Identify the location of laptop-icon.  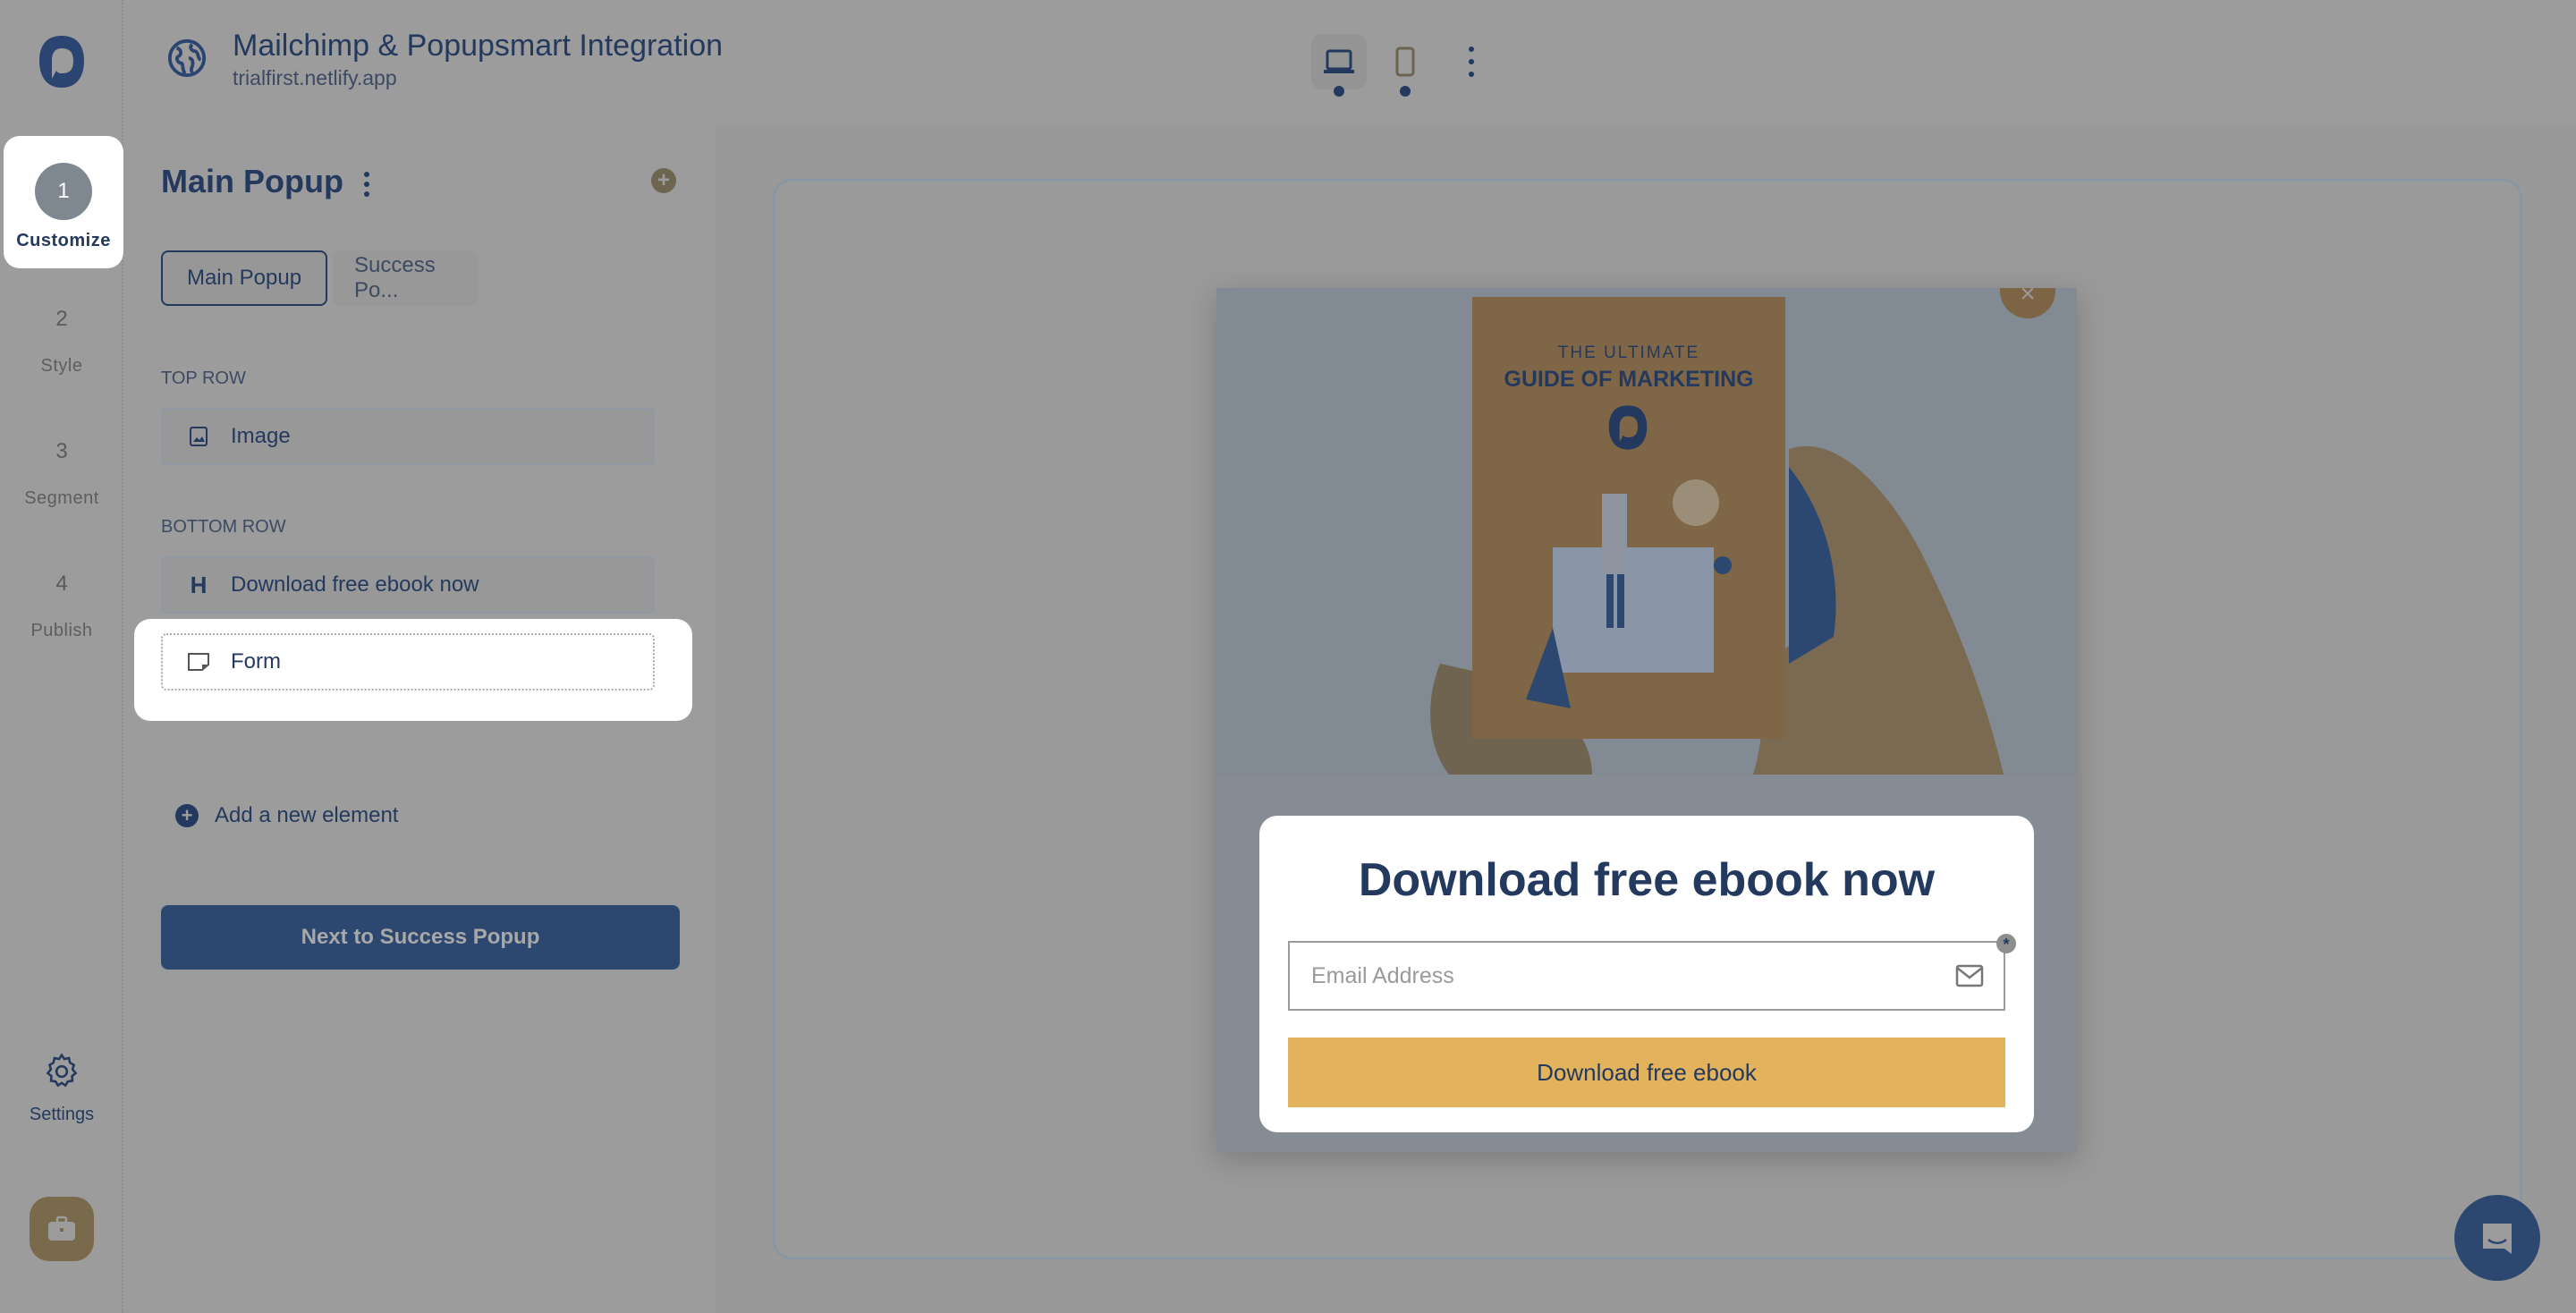
(1339, 61).